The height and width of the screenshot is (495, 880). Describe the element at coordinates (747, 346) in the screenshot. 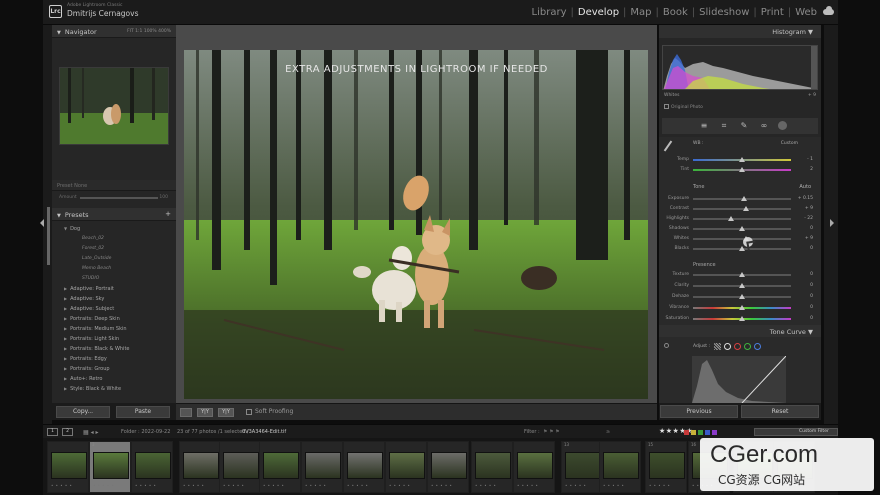

I see `green-channel-icon` at that location.